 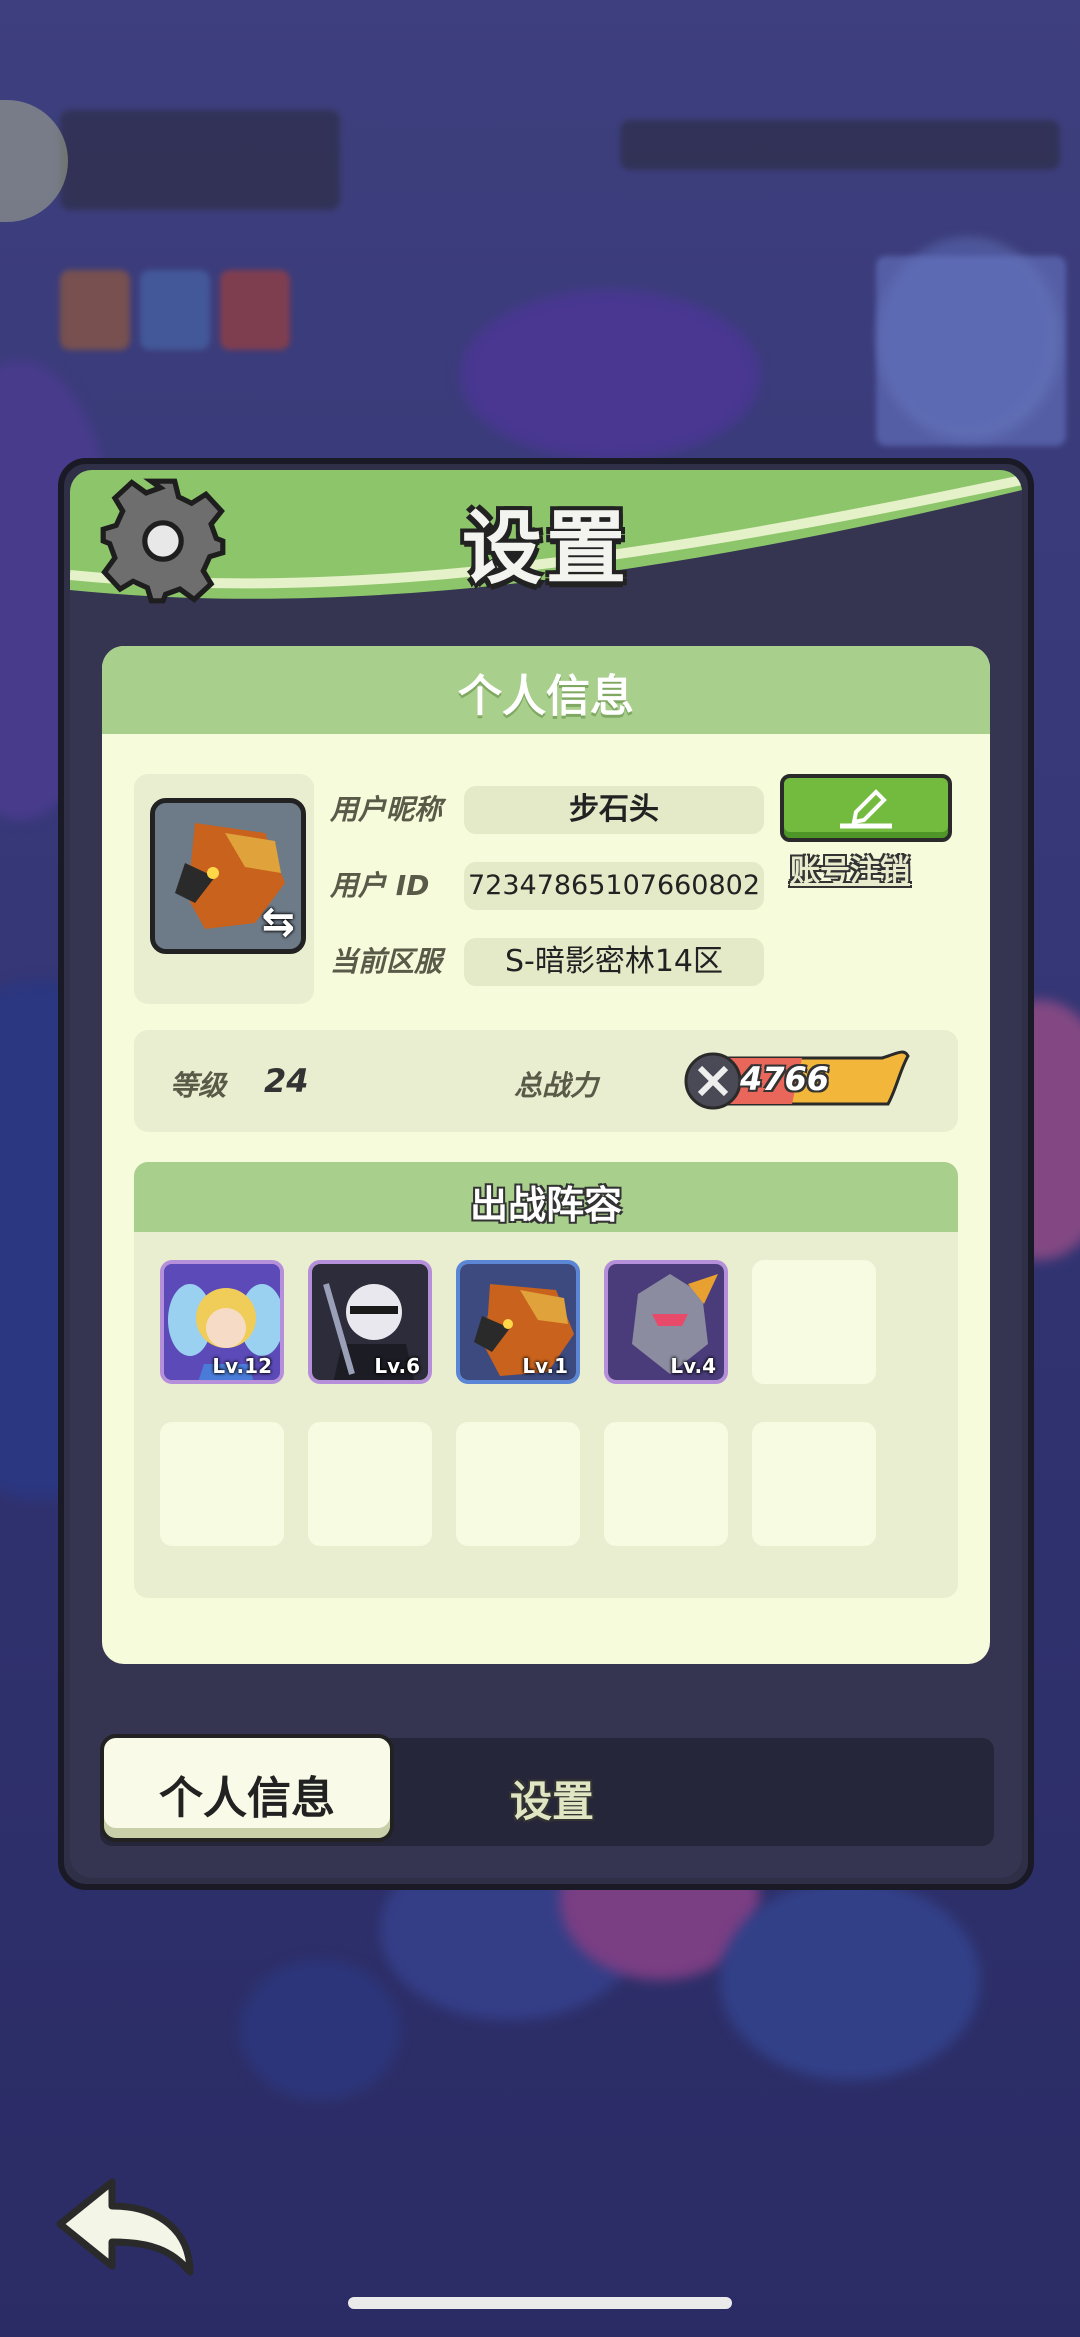 What do you see at coordinates (286, 1081) in the screenshot?
I see `level-value: 24` at bounding box center [286, 1081].